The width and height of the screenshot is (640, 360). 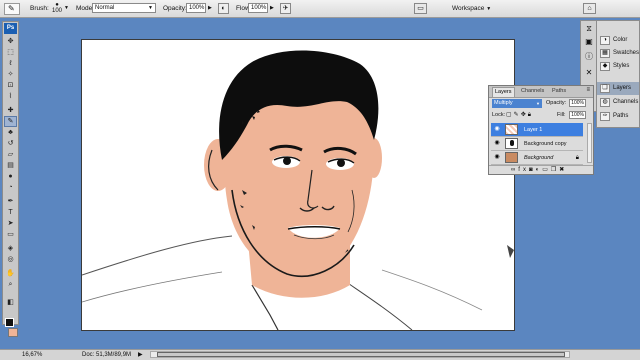 What do you see at coordinates (420, 8) in the screenshot?
I see `screen-mode-icon: ▭` at bounding box center [420, 8].